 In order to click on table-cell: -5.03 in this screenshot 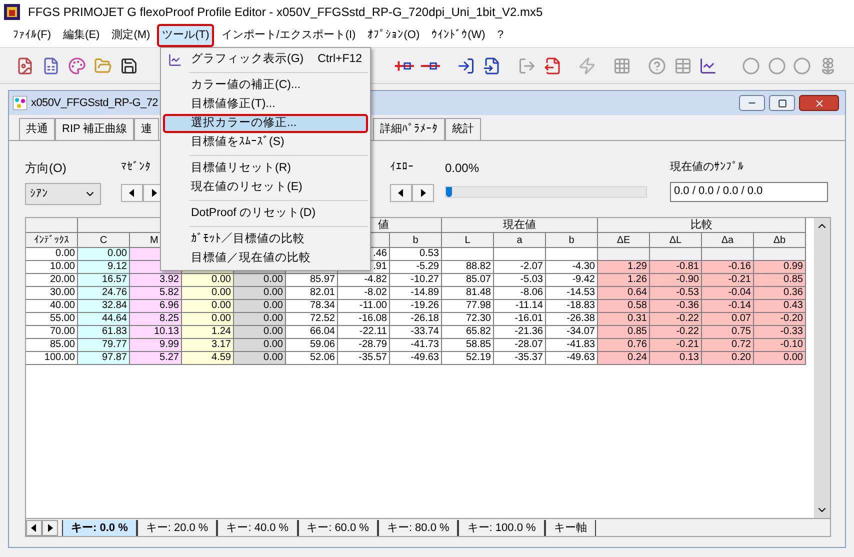, I will do `click(520, 280)`.